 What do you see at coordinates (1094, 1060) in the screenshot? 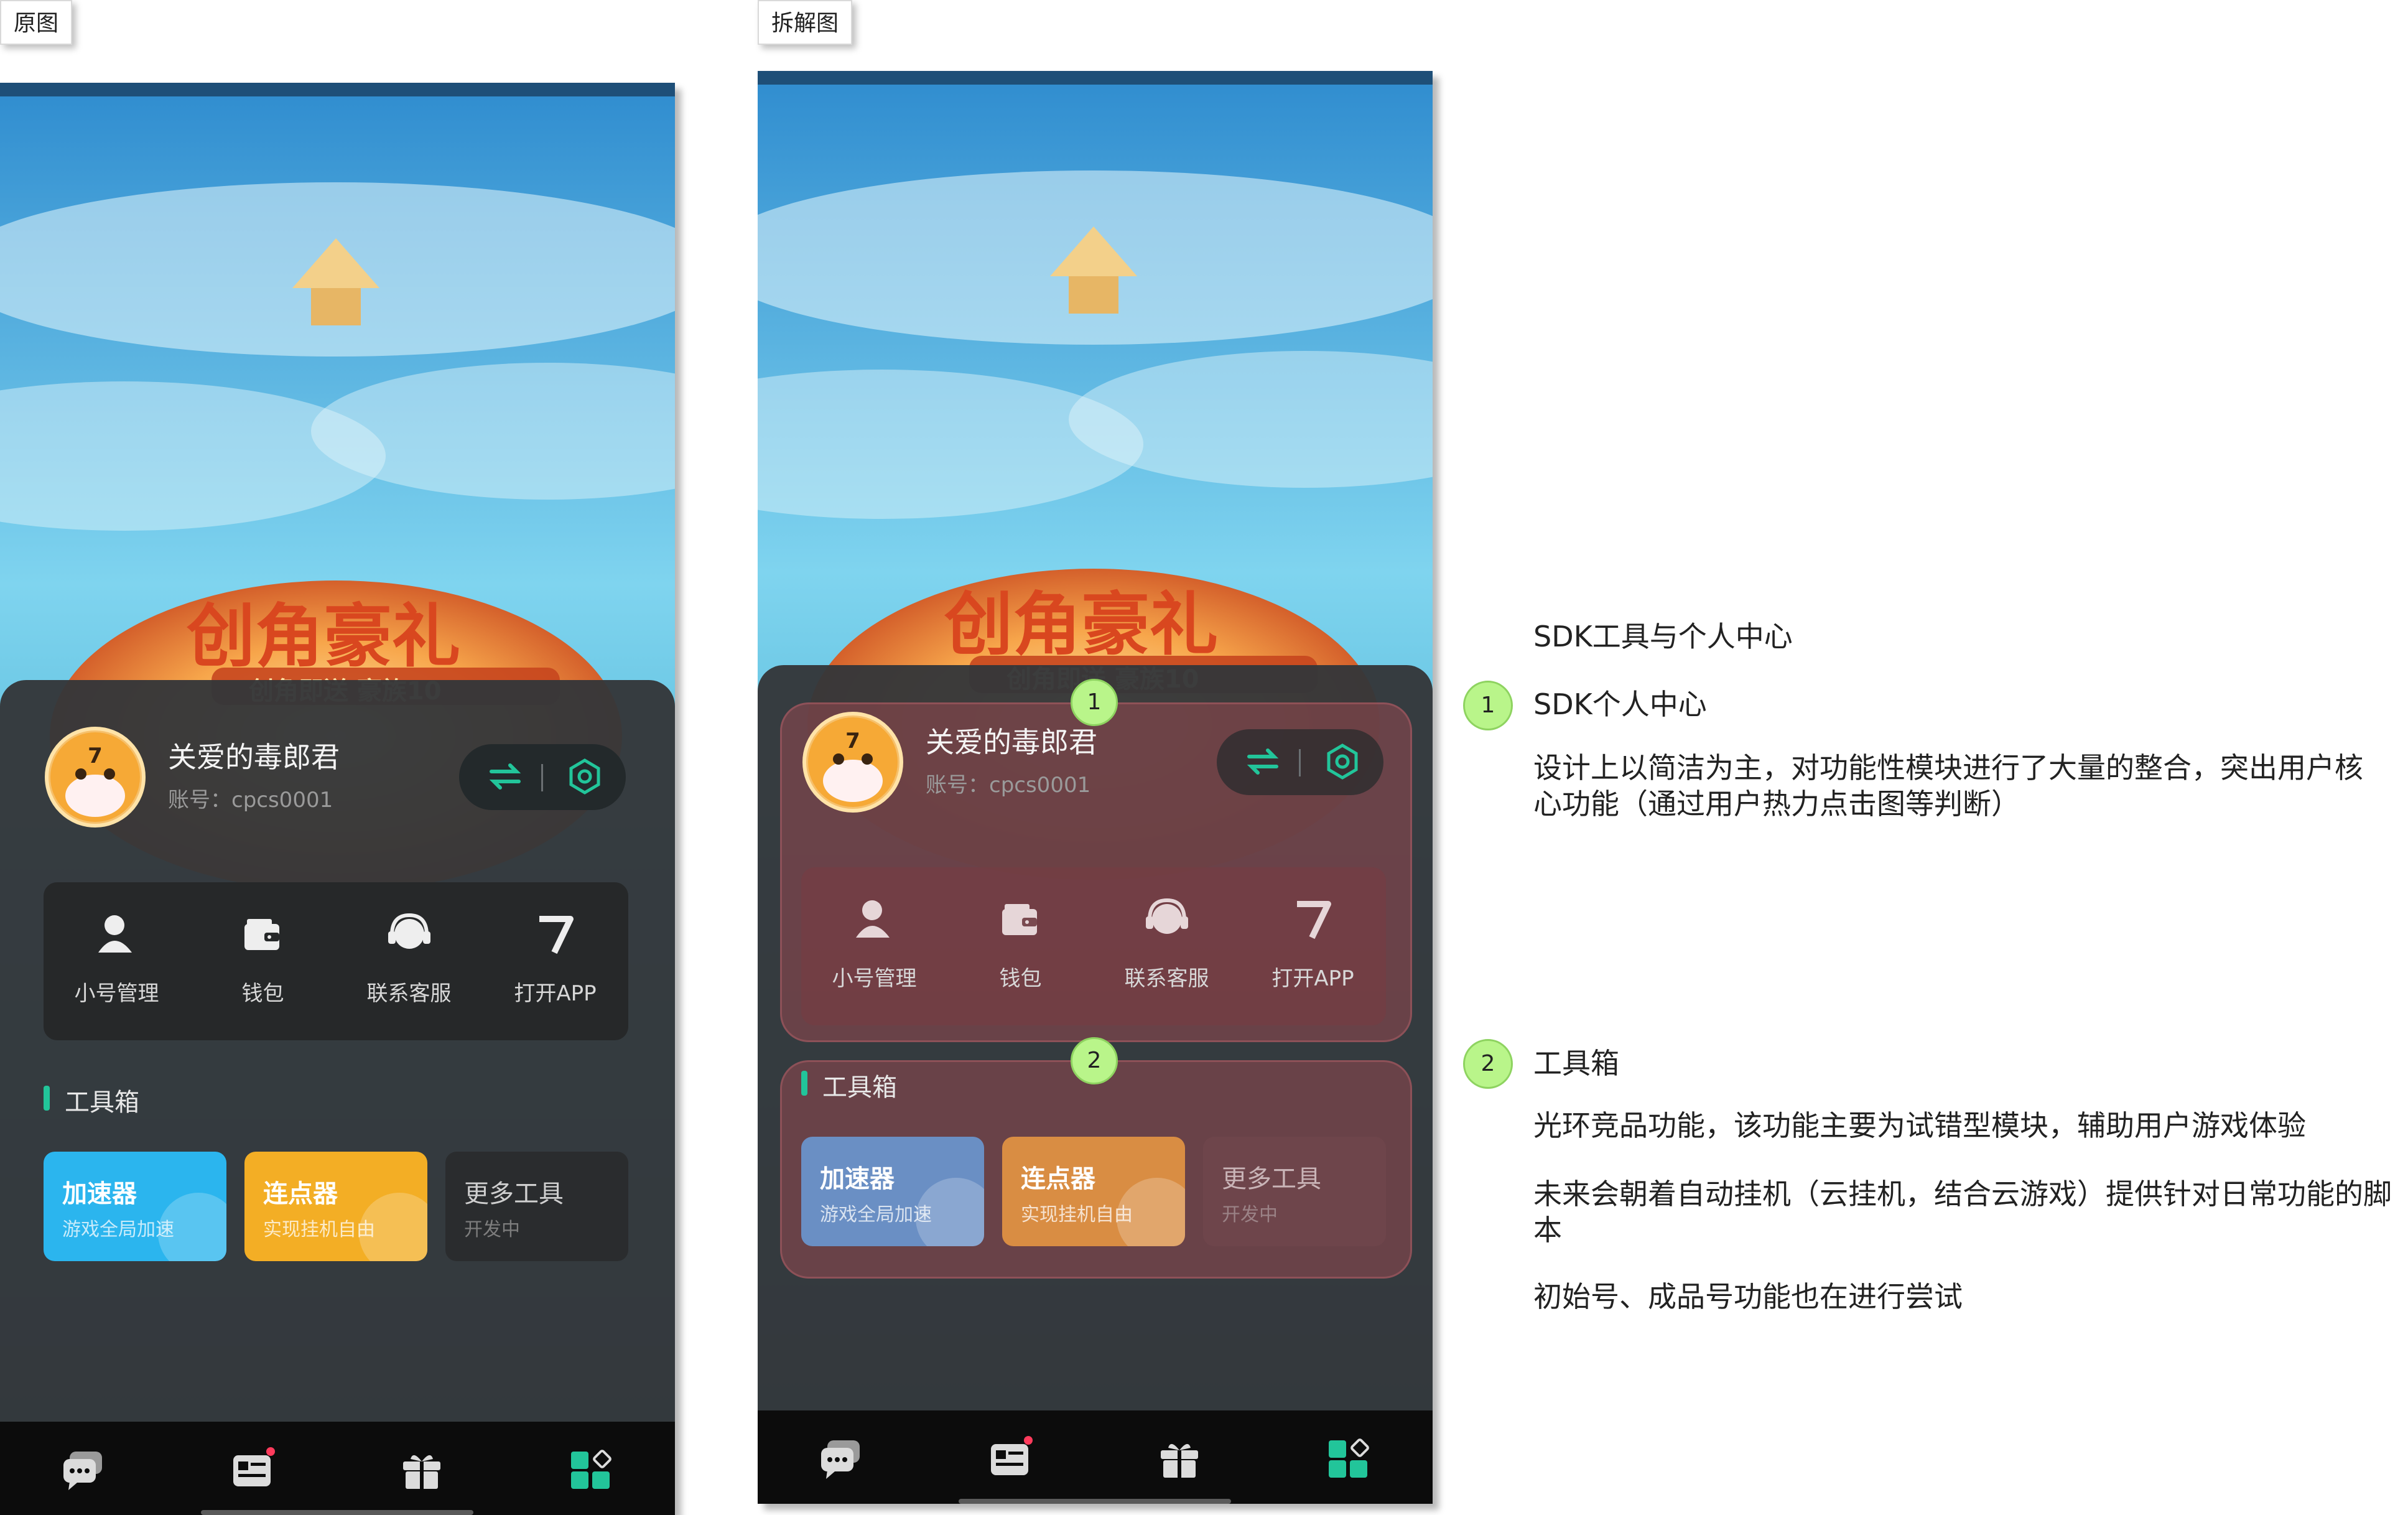
I see `marker-2: 2` at bounding box center [1094, 1060].